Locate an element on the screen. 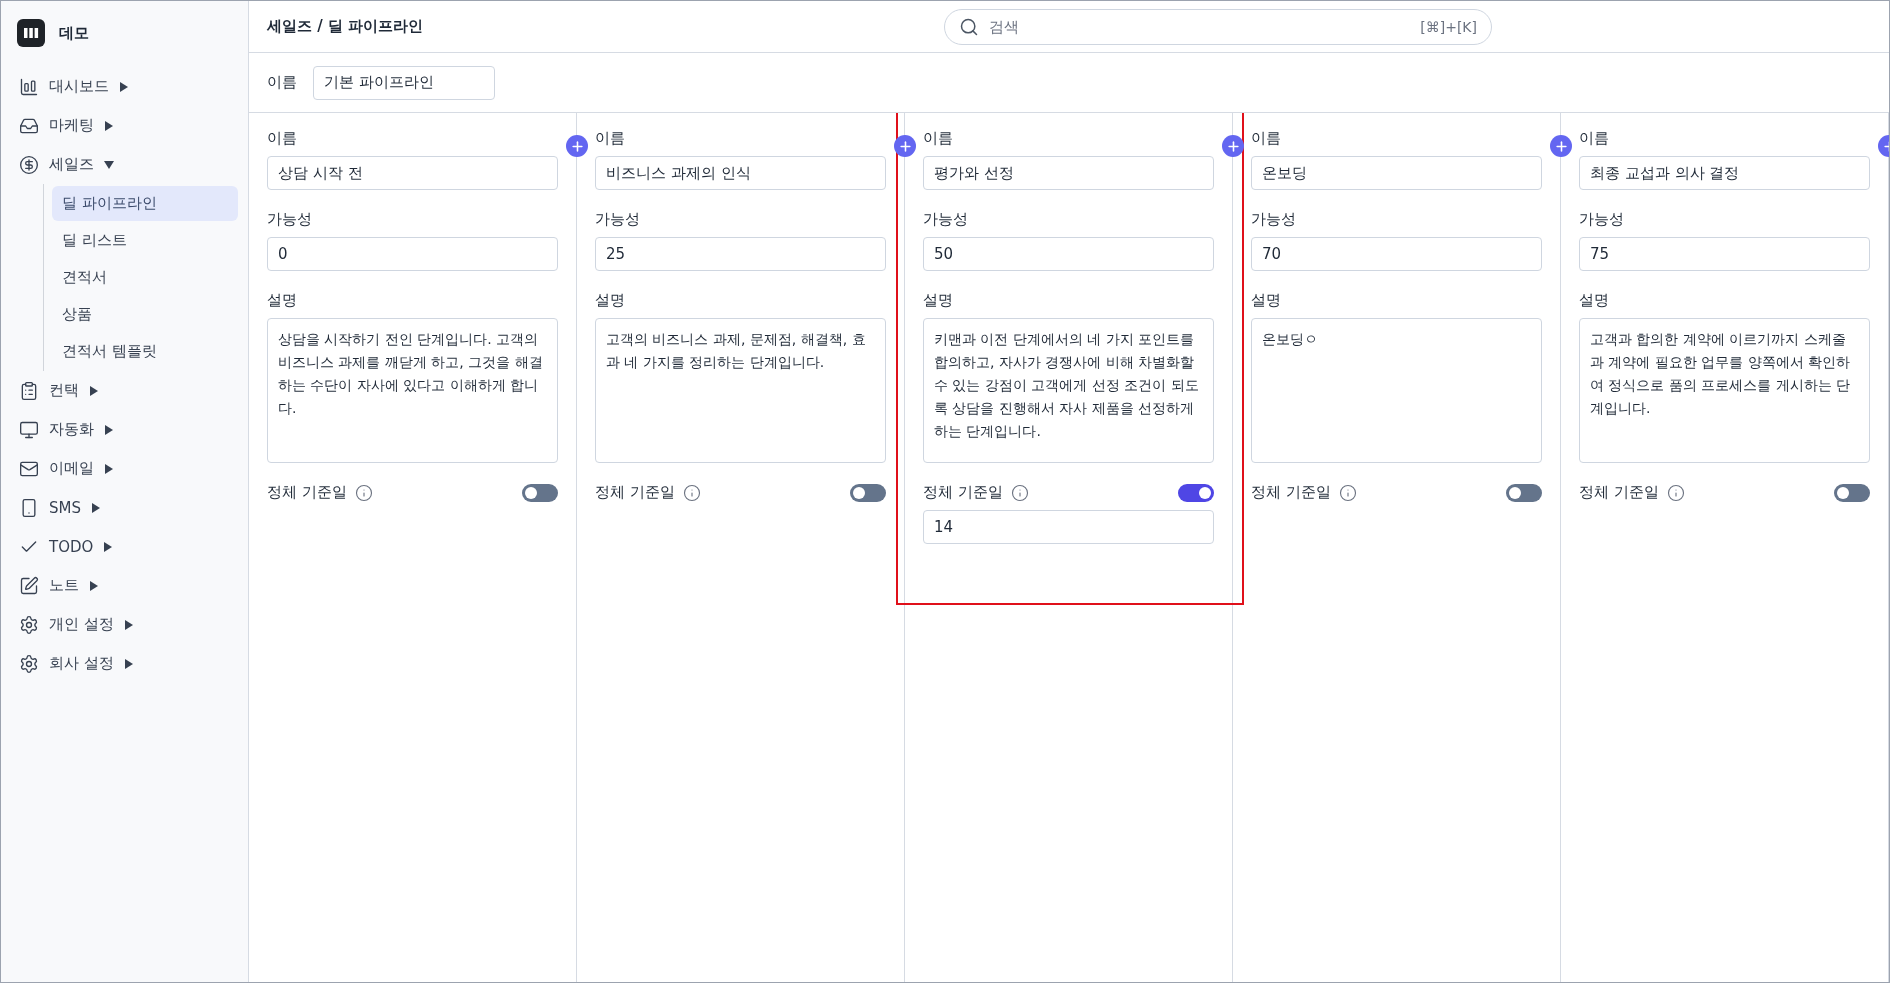 This screenshot has height=983, width=1890. stage-name-field: 상담 시작 전 is located at coordinates (412, 173).